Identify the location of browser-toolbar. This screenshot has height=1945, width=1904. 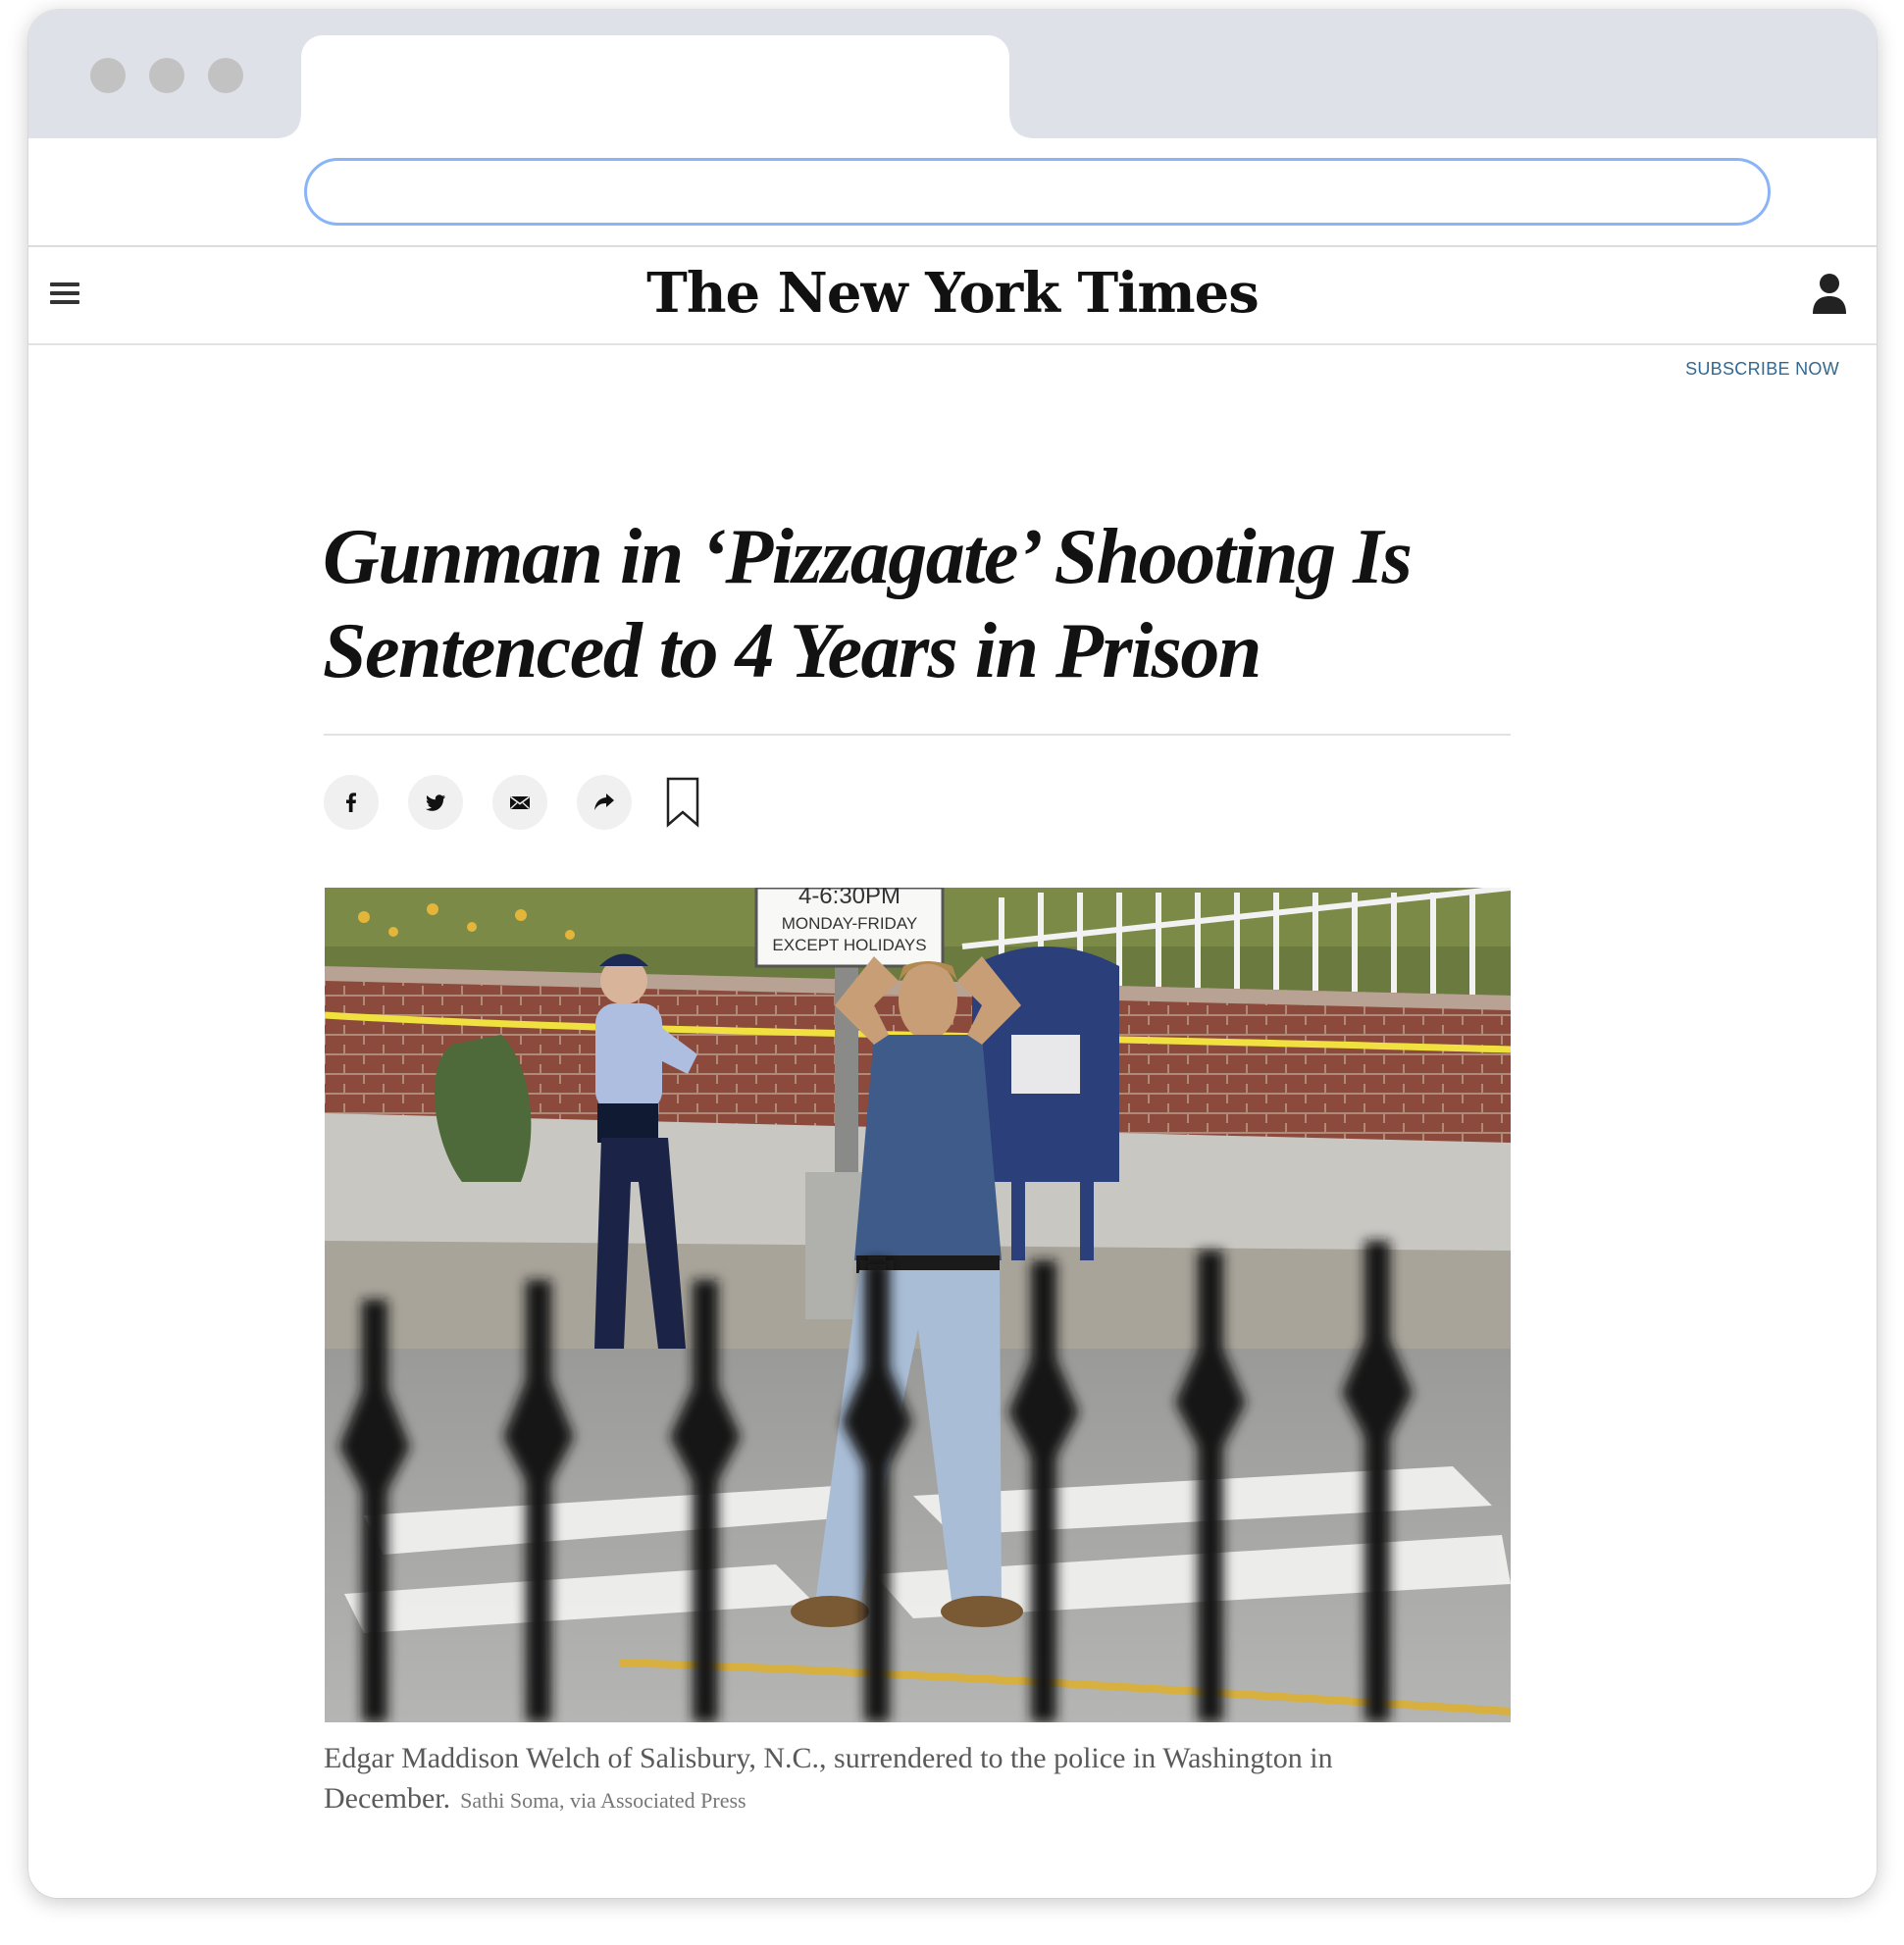
(952, 192).